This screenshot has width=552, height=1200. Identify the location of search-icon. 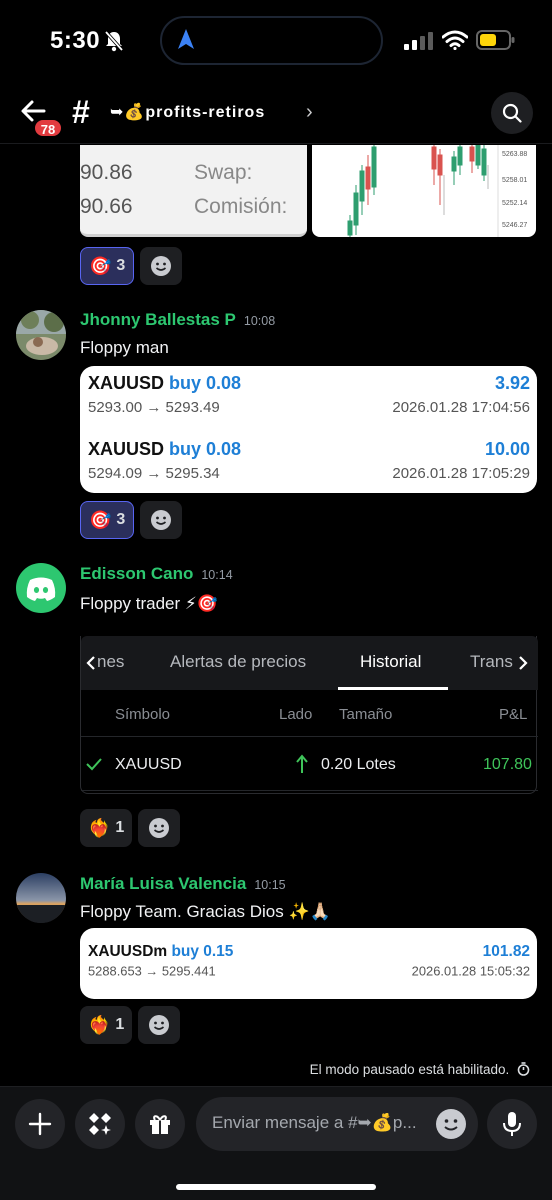
(512, 113).